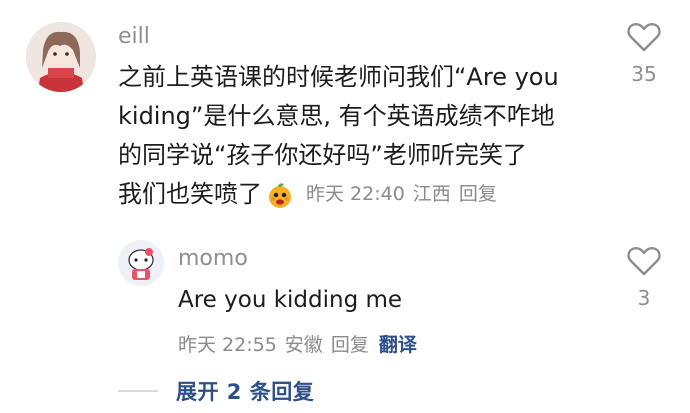 The image size is (690, 413). I want to click on reply-username: momo, so click(213, 258).